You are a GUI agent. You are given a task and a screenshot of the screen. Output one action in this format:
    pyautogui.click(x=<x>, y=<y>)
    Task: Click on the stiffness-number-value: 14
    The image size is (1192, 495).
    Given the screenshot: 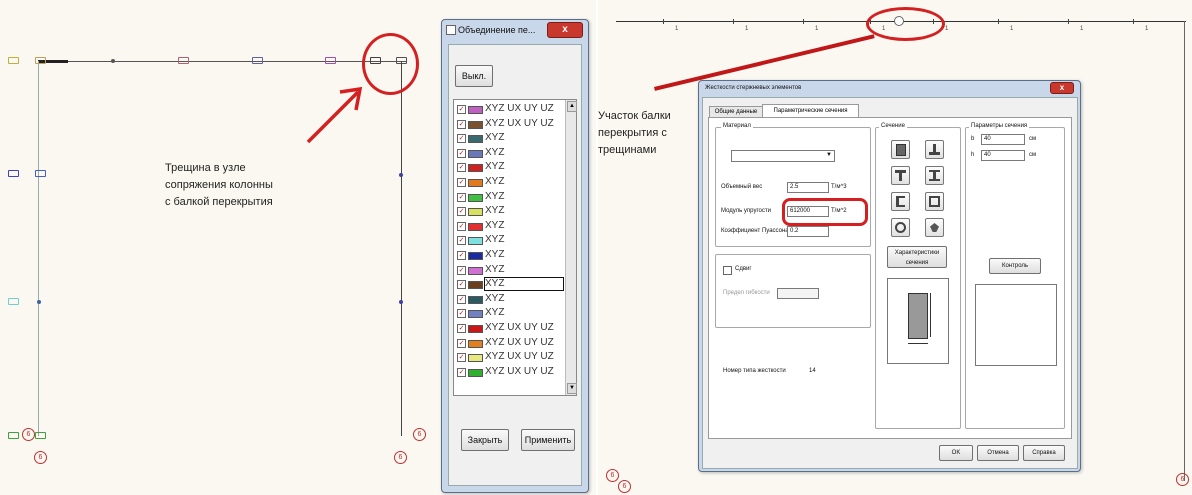 What is the action you would take?
    pyautogui.click(x=812, y=371)
    